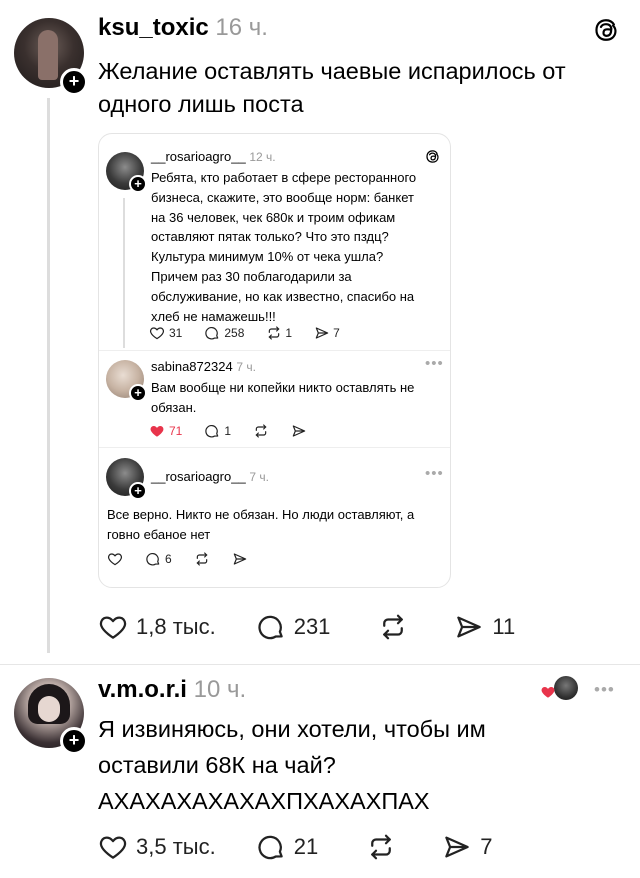 Image resolution: width=640 pixels, height=878 pixels. Describe the element at coordinates (293, 627) in the screenshot. I see `comment-button: 231` at that location.